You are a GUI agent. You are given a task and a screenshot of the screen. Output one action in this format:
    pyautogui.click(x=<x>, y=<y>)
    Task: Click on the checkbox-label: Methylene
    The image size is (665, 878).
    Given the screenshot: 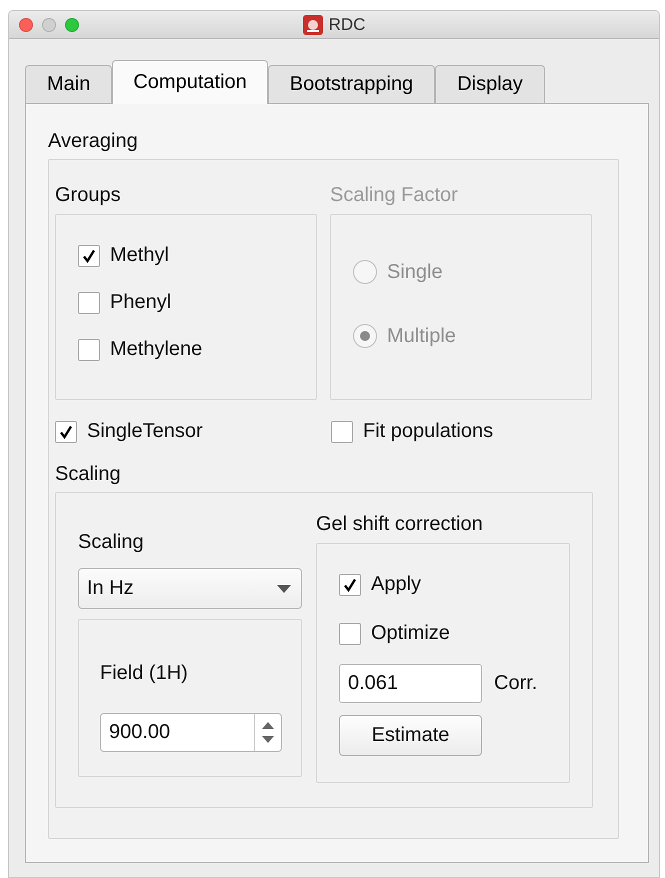 What is the action you would take?
    pyautogui.click(x=156, y=349)
    